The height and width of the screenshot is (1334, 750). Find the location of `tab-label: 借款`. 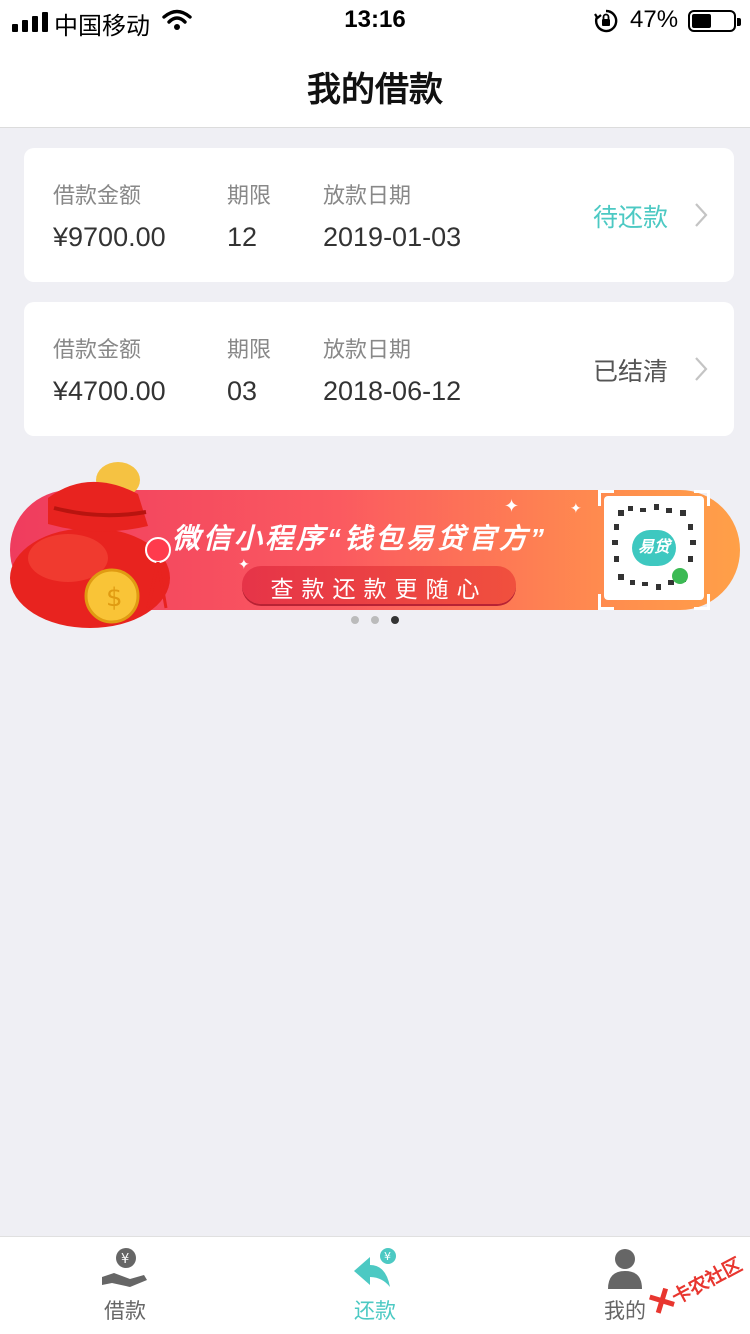

tab-label: 借款 is located at coordinates (125, 1311).